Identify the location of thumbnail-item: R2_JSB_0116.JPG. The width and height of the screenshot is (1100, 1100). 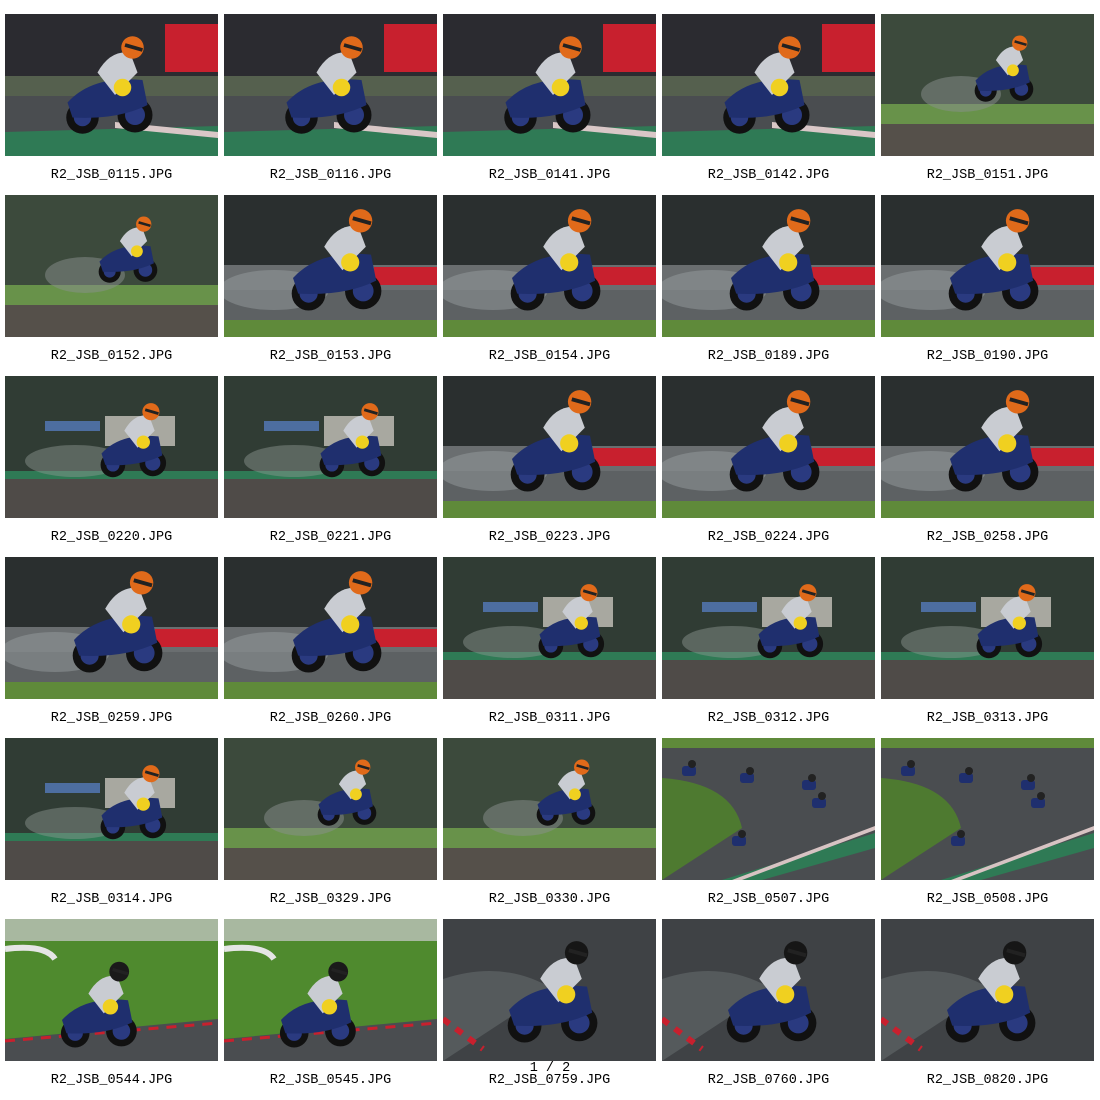
(333, 104).